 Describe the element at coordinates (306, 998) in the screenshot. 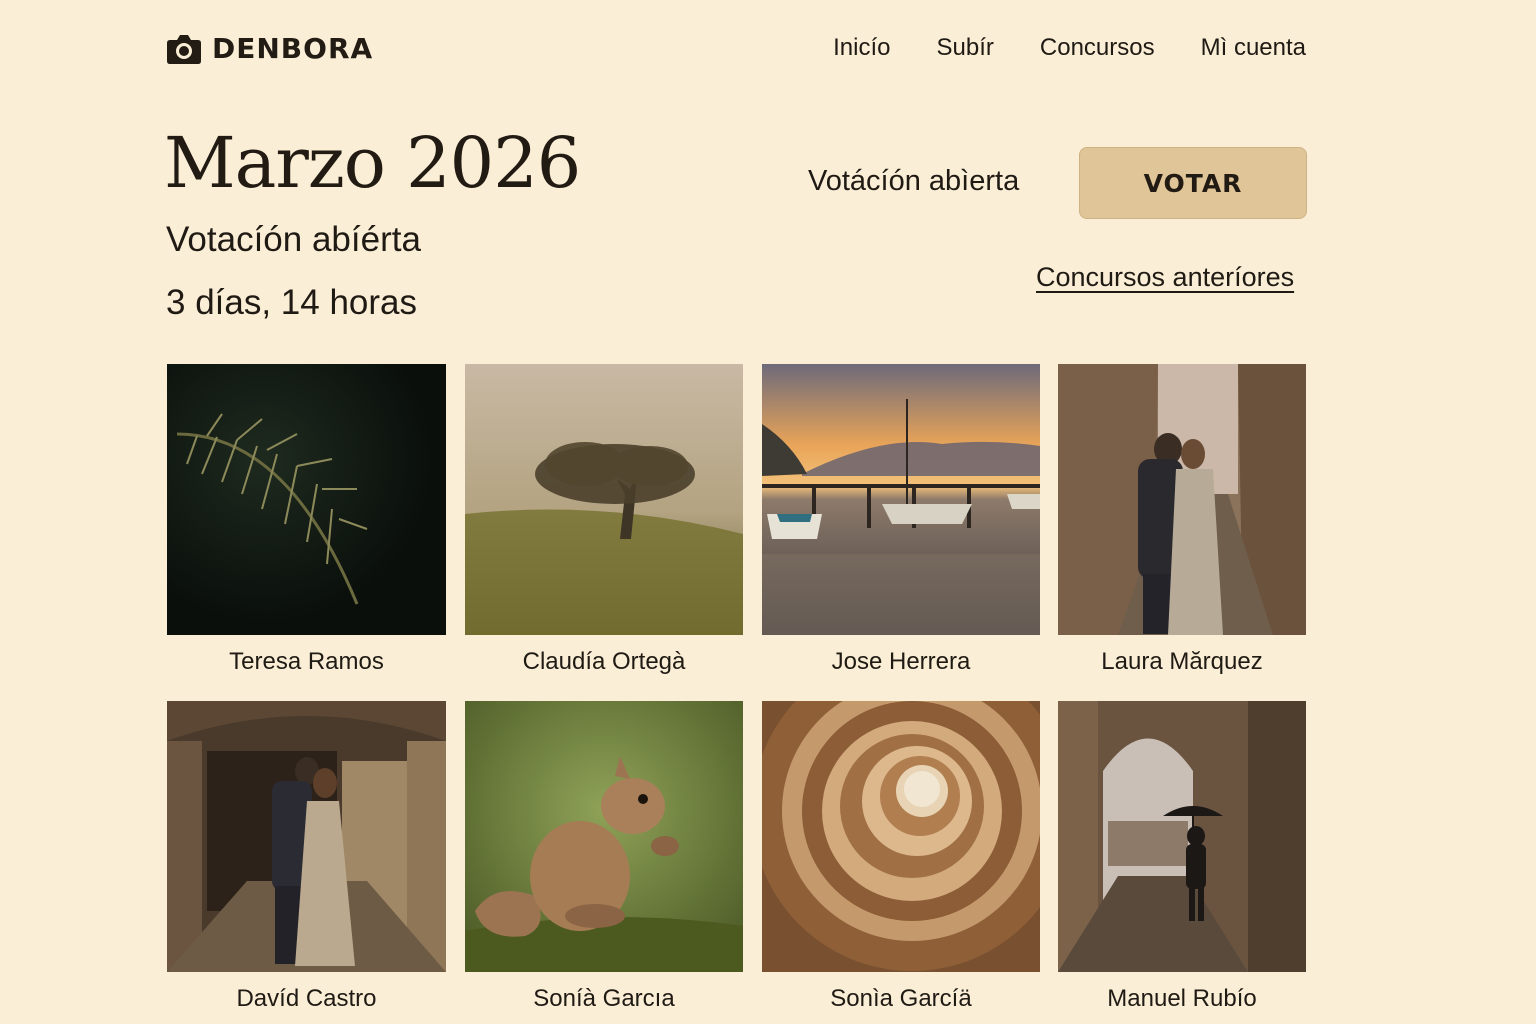

I see `photo-author: Davíd Castro` at that location.